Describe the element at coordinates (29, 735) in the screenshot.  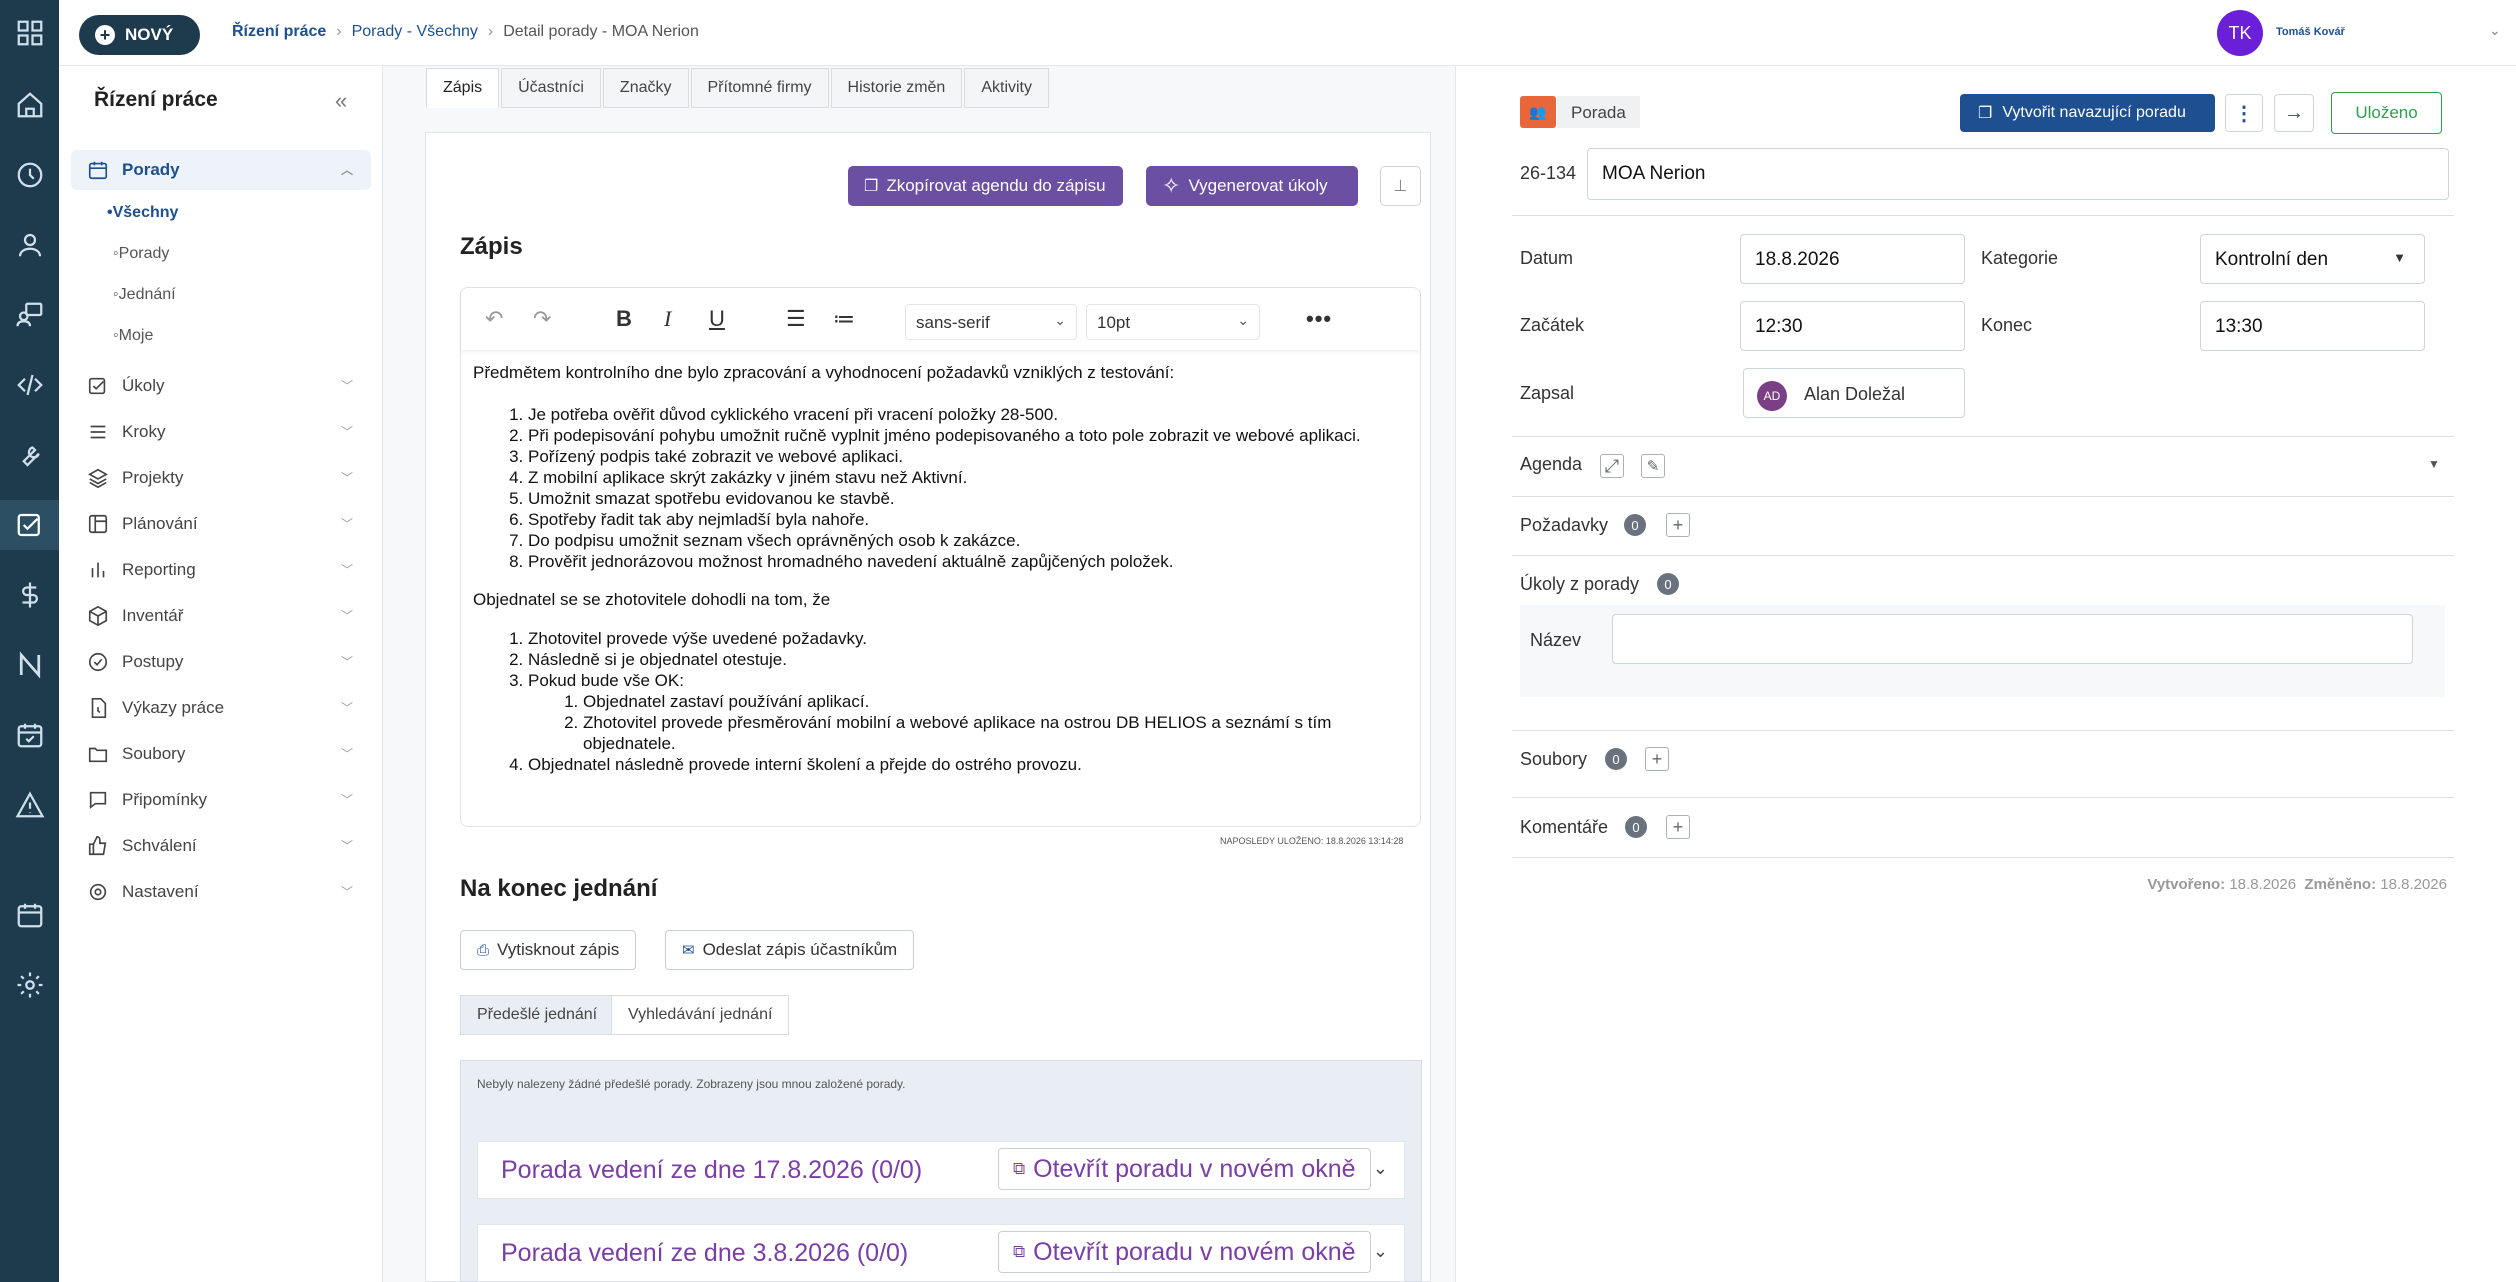
I see `calendar-check-icon` at that location.